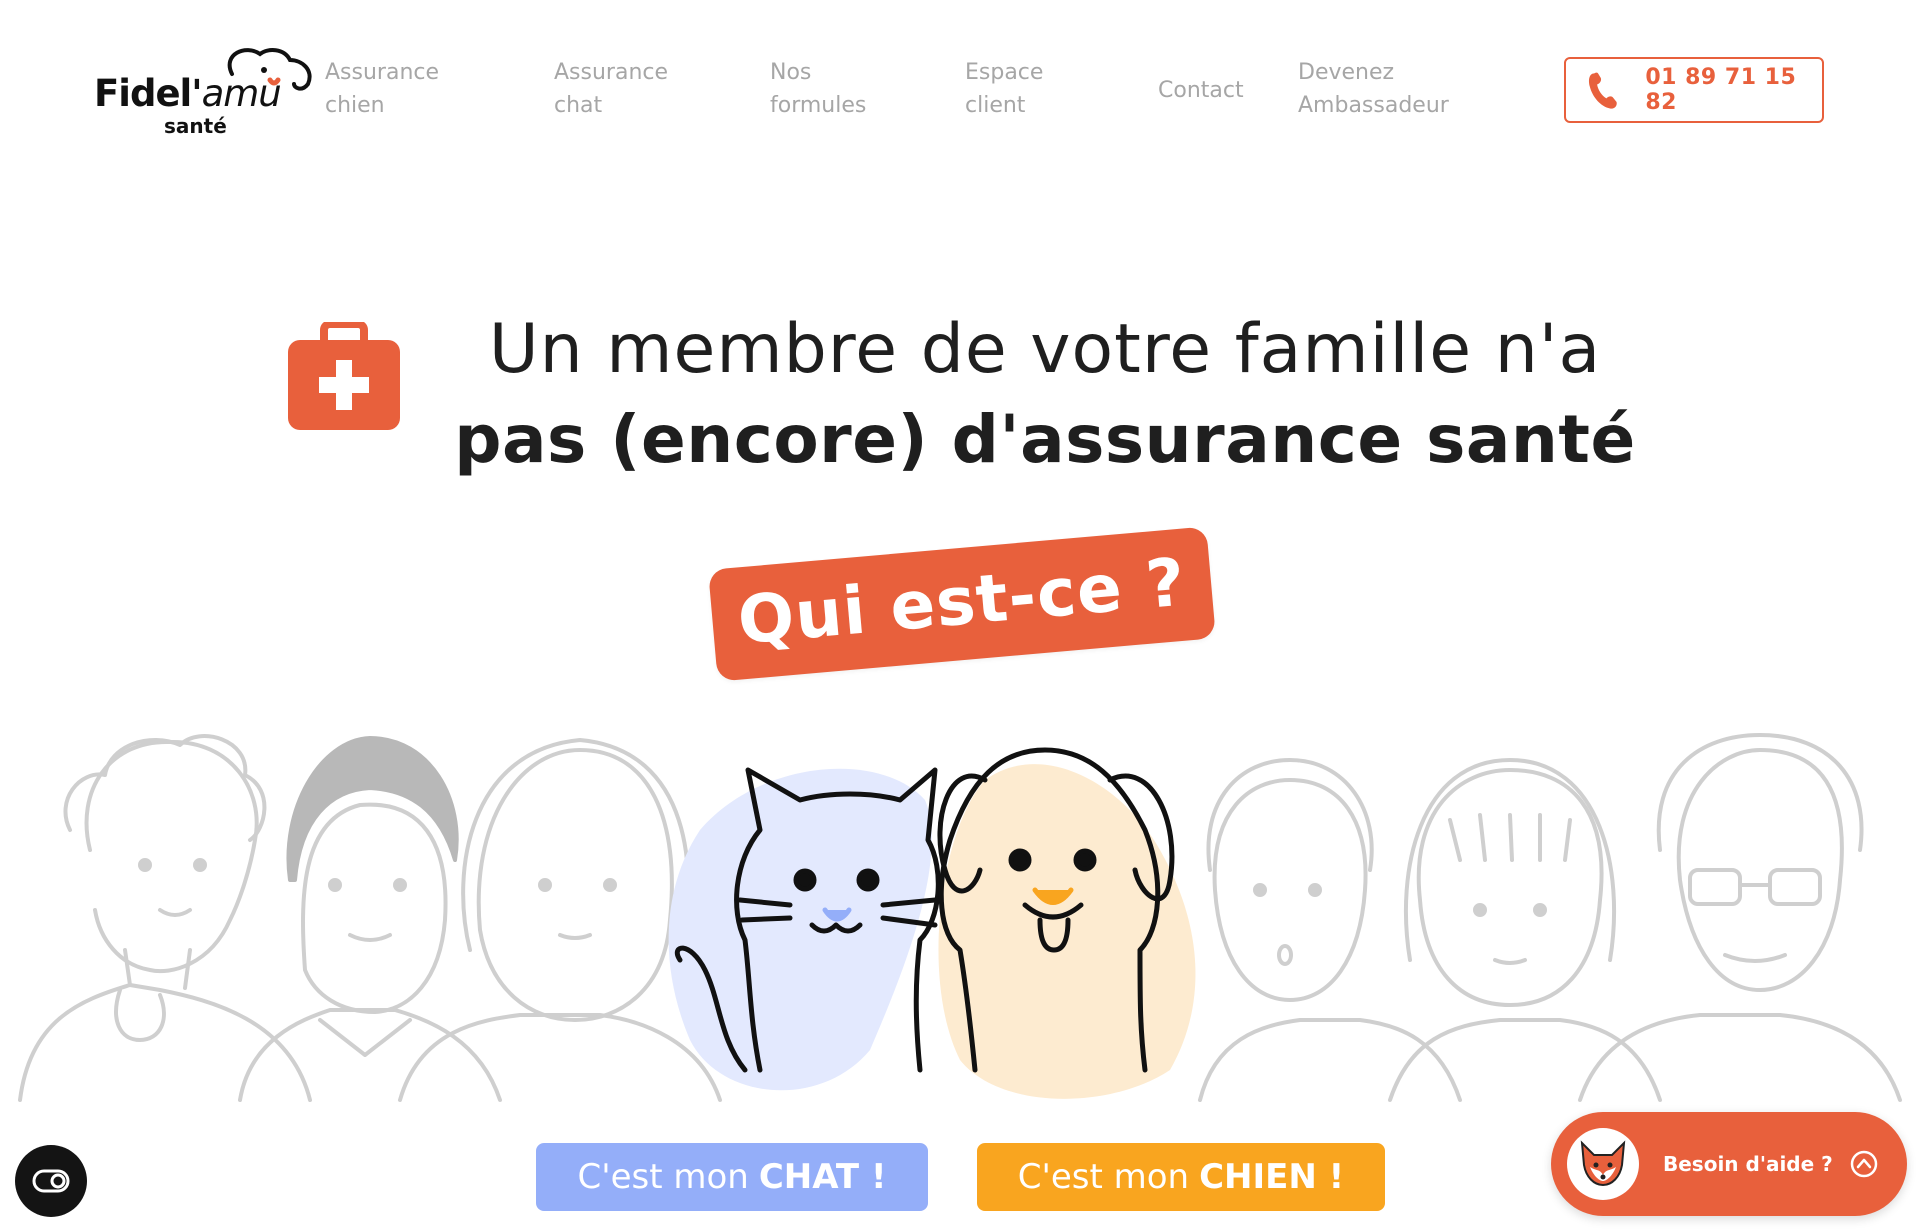  I want to click on cta-dog-prefix: C'est mon, so click(1103, 1177).